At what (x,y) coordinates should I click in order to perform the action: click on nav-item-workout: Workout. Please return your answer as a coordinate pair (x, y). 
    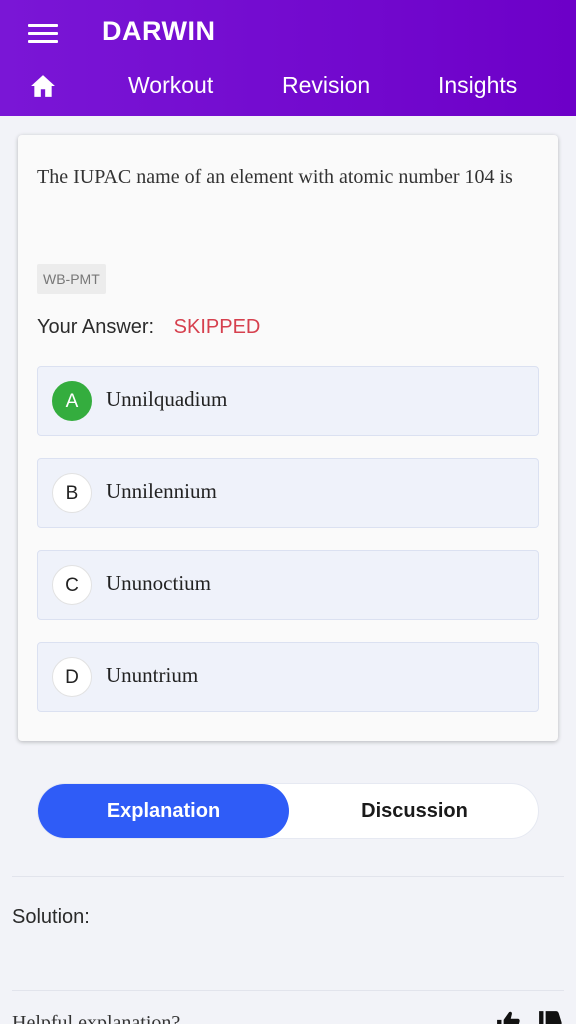
    Looking at the image, I should click on (170, 85).